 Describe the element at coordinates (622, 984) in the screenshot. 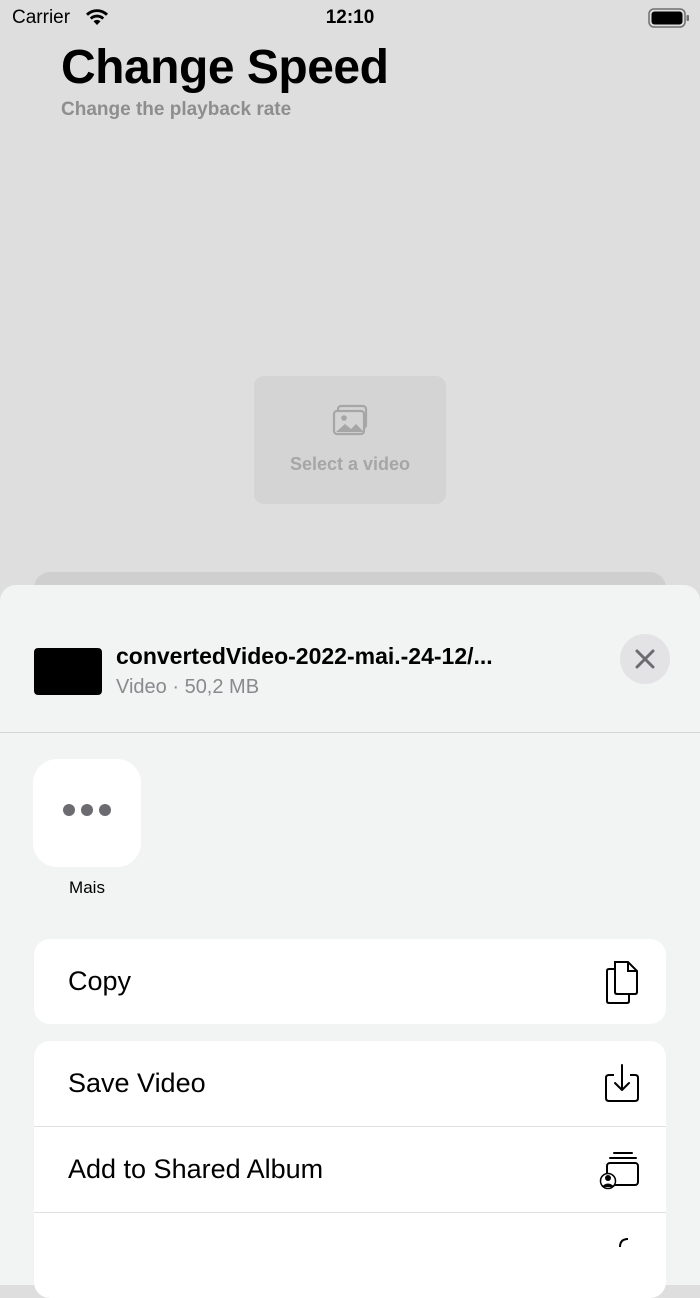

I see `copy-icon` at that location.